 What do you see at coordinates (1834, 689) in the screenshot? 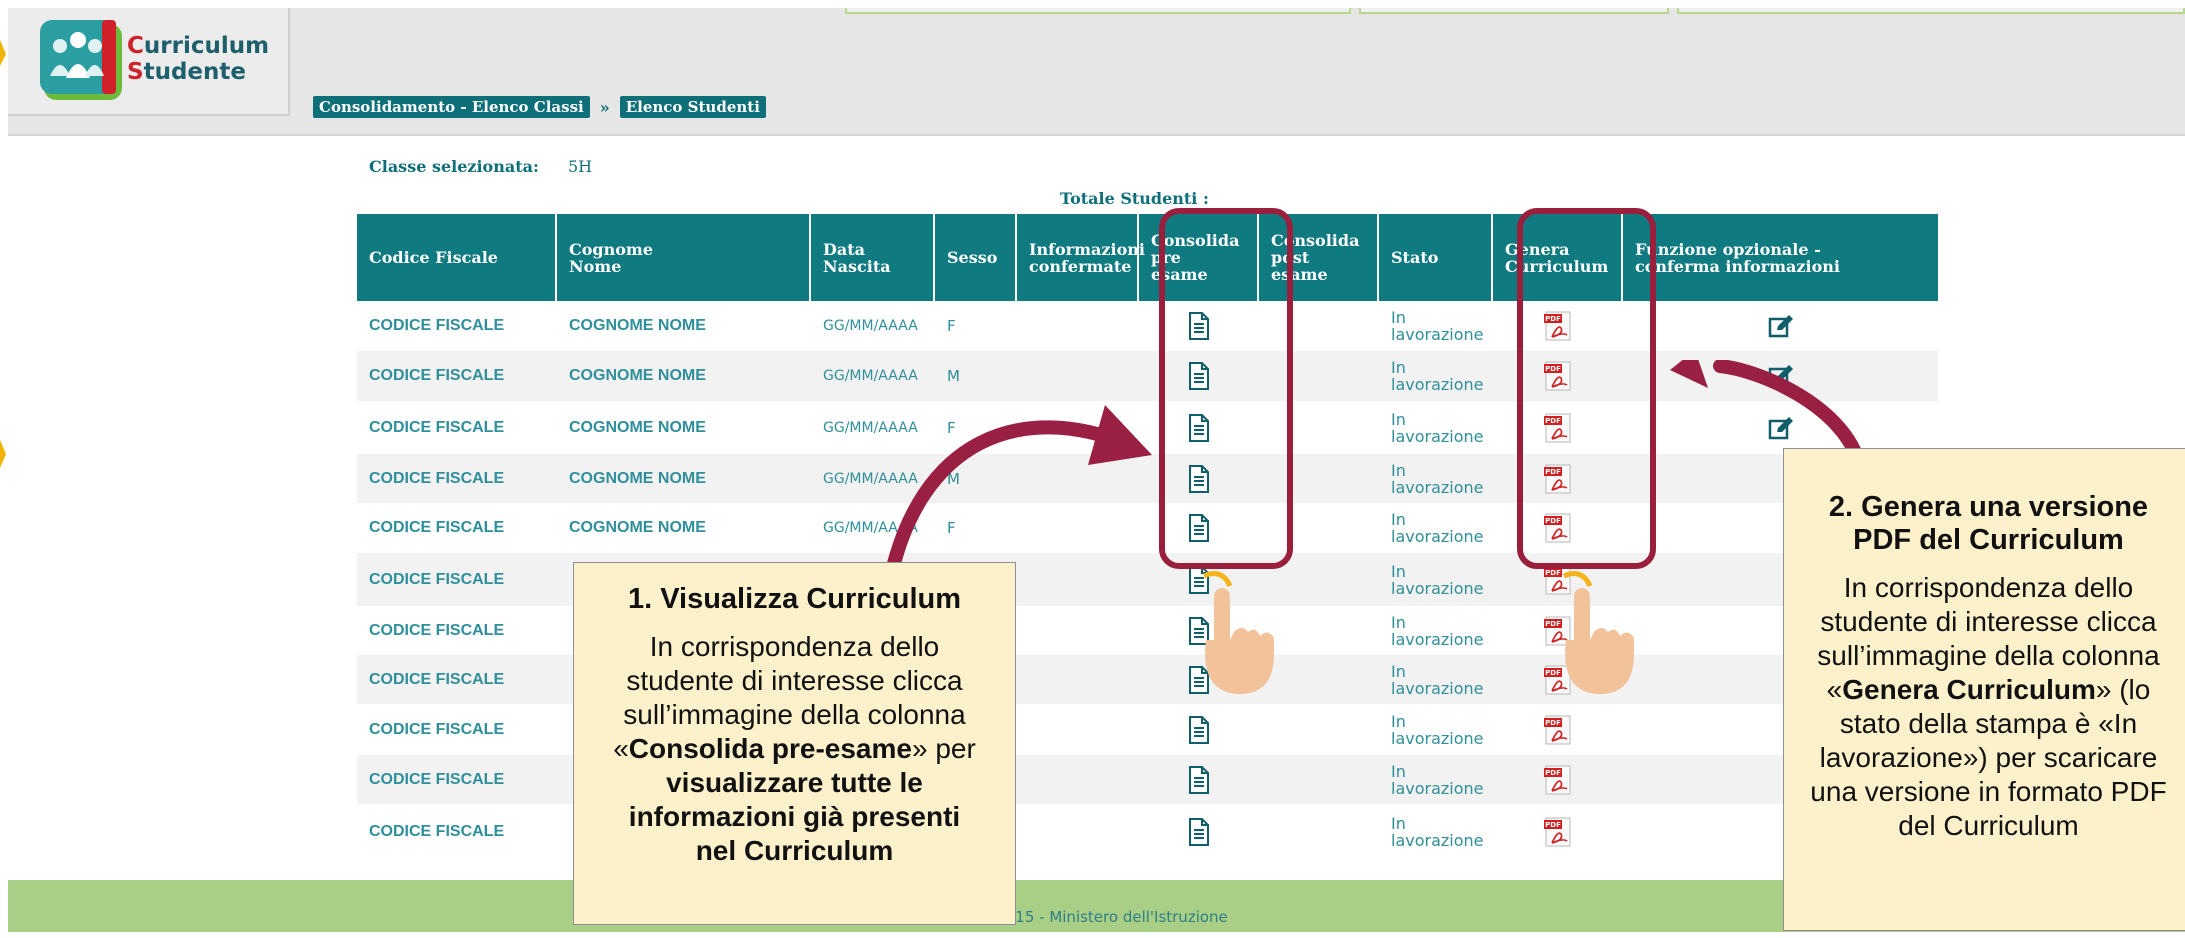
I see `callout-2-quote-open: «` at bounding box center [1834, 689].